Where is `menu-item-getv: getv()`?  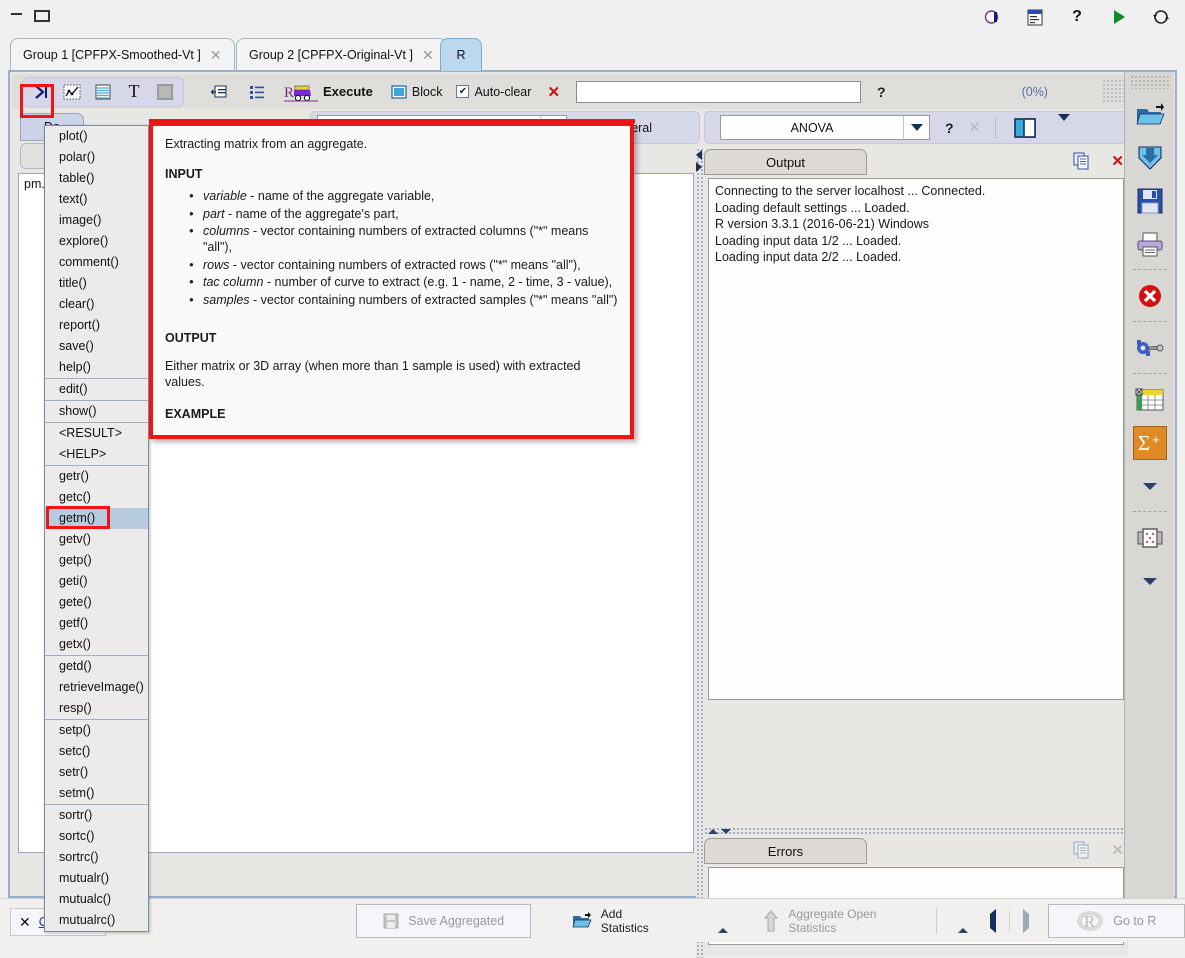 menu-item-getv: getv() is located at coordinates (96, 539).